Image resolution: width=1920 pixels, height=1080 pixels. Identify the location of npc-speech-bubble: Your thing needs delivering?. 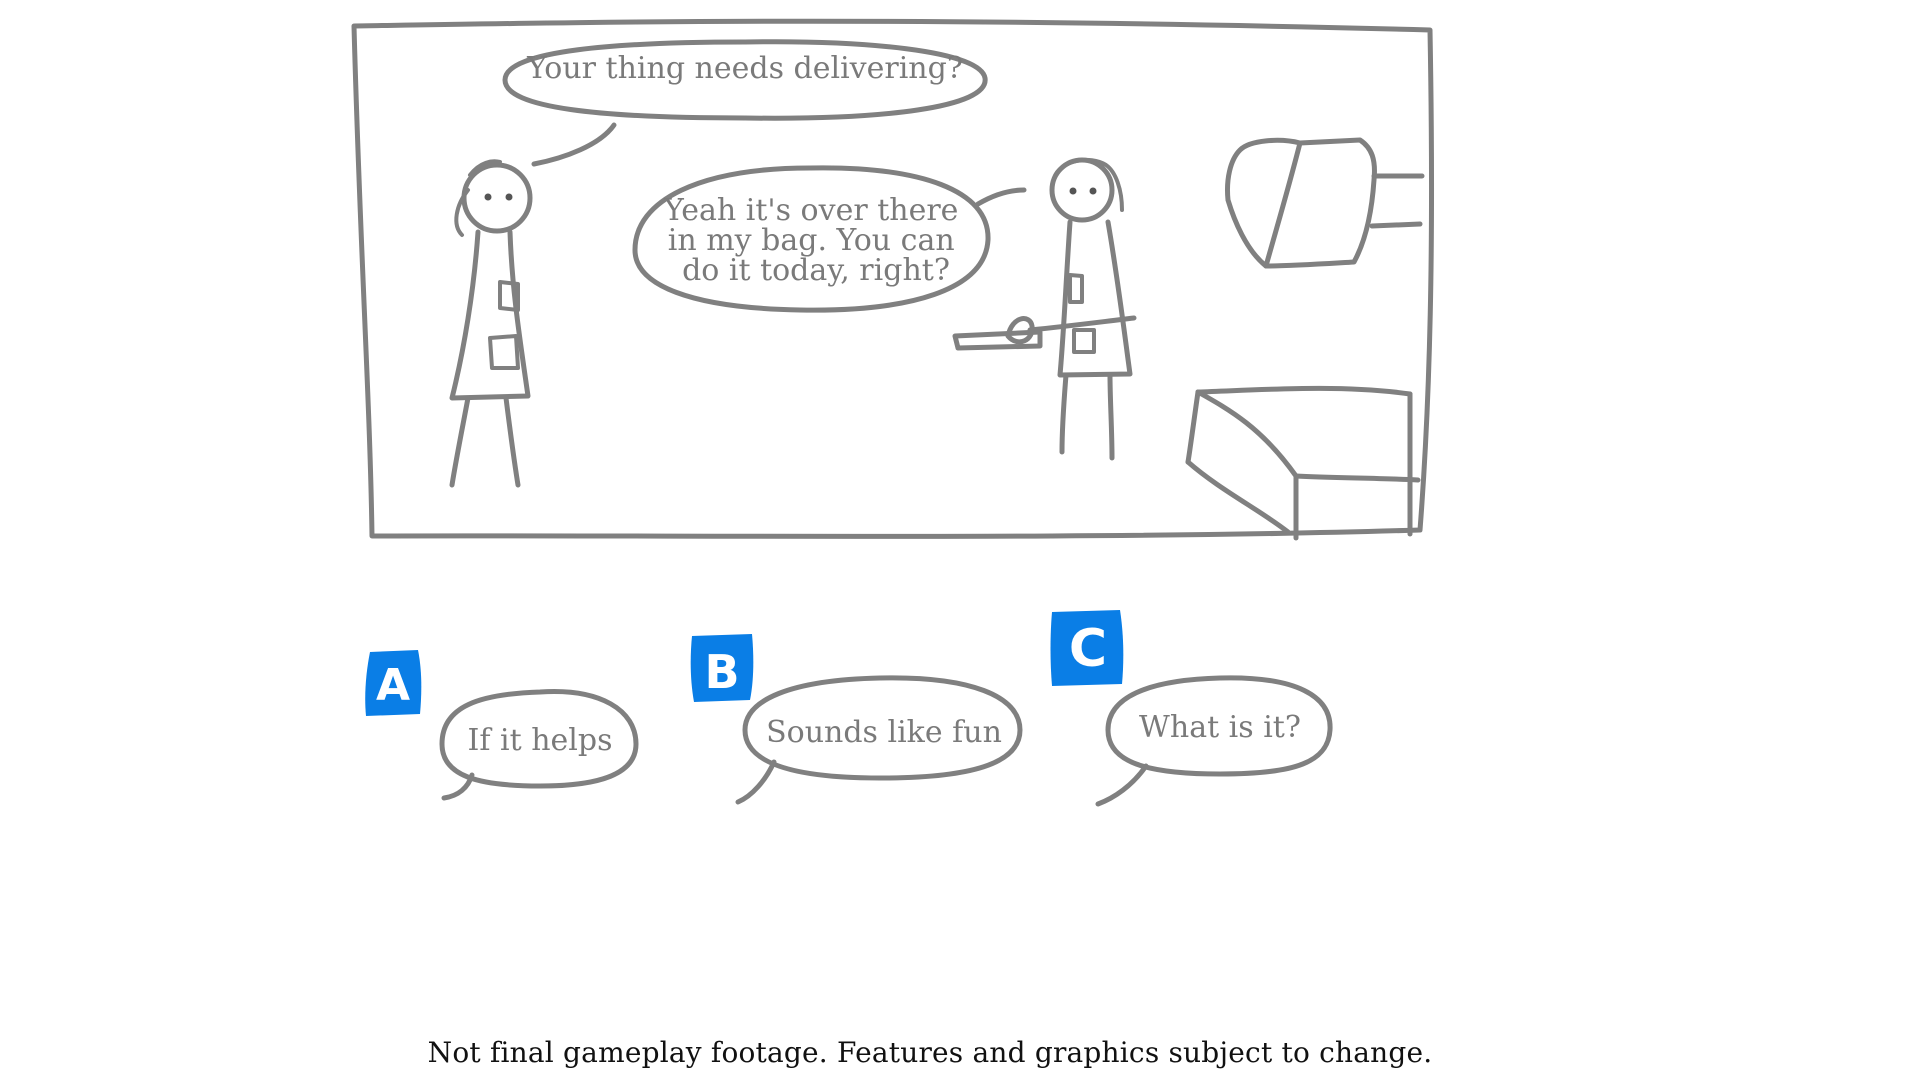
(745, 103).